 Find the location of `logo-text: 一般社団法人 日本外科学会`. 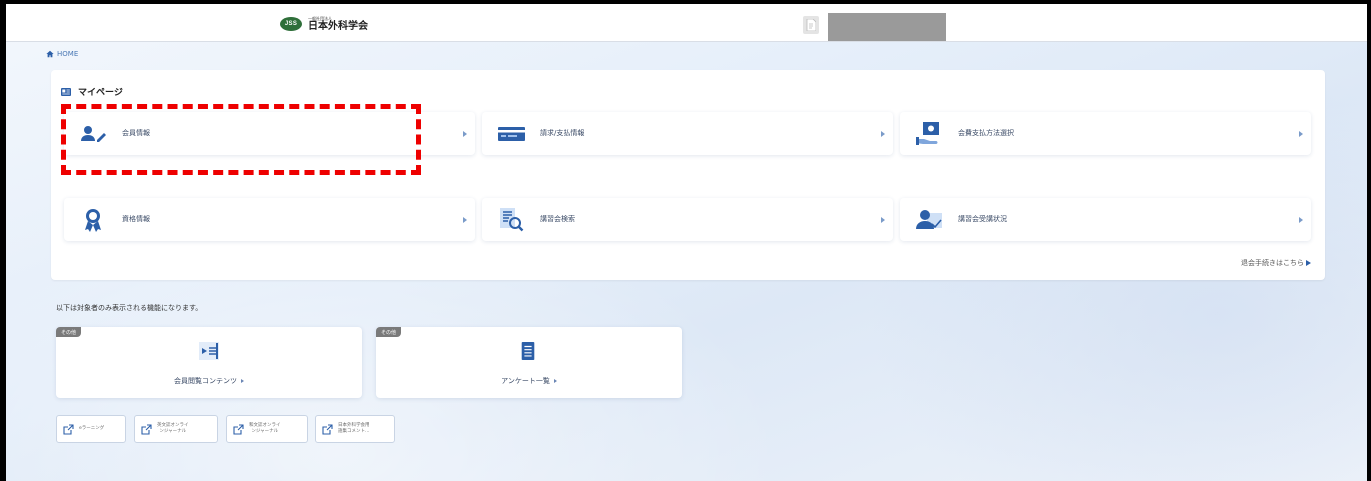

logo-text: 一般社団法人 日本外科学会 is located at coordinates (338, 23).